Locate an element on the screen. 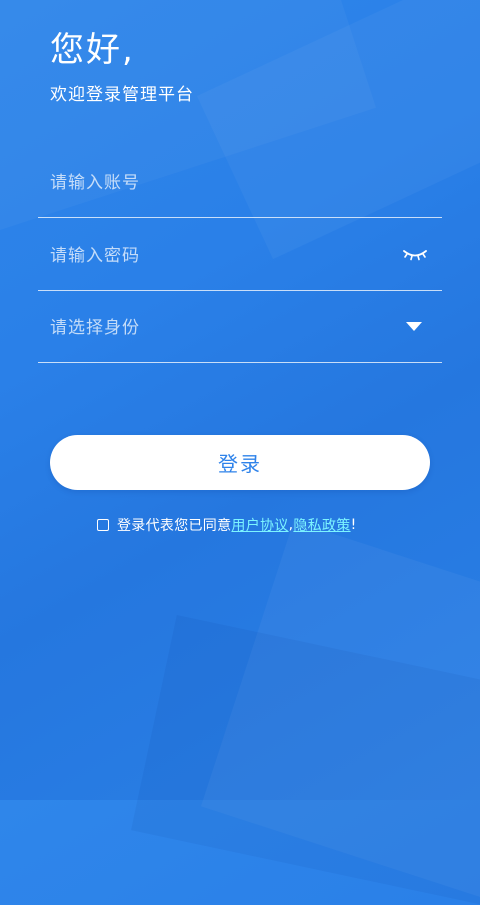  login-button: 登录 is located at coordinates (240, 462).